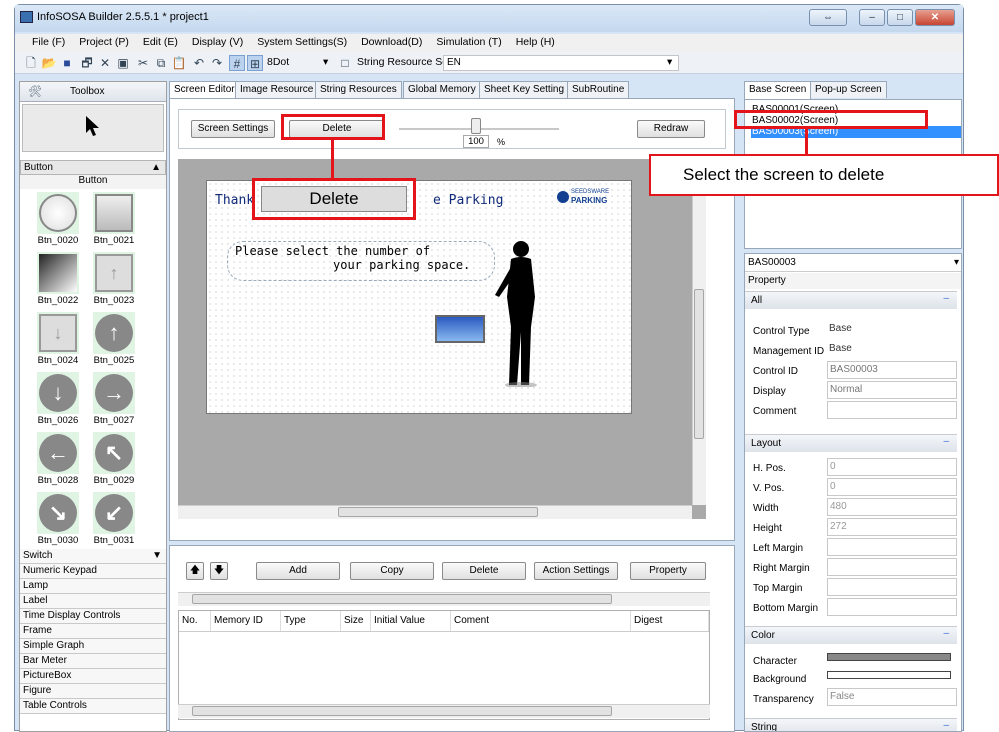 The image size is (999, 732). I want to click on grid-icon: #, so click(237, 63).